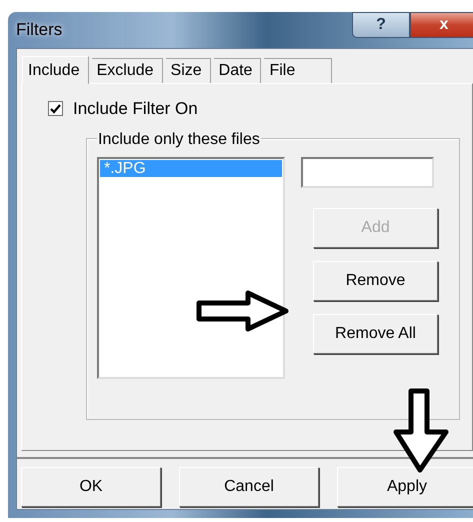 The height and width of the screenshot is (522, 473). What do you see at coordinates (39, 30) in the screenshot?
I see `window-title: Filters` at bounding box center [39, 30].